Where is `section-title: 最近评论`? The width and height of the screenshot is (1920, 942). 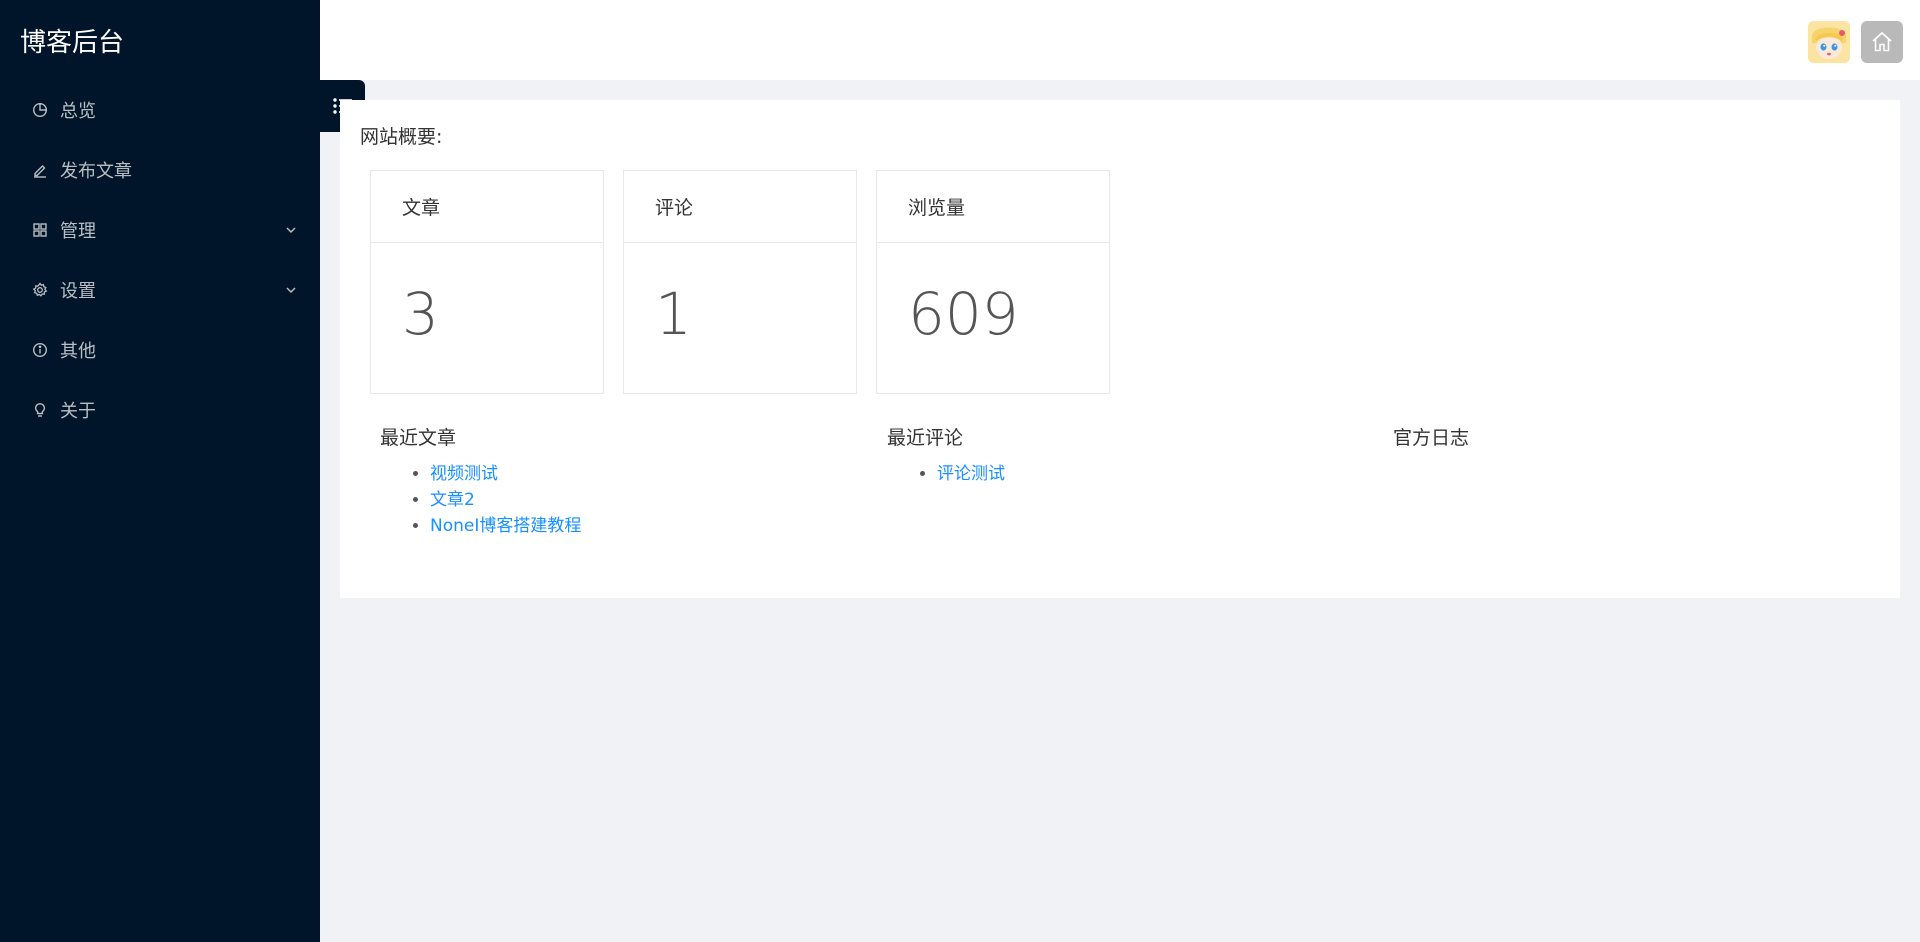 section-title: 最近评论 is located at coordinates (925, 438).